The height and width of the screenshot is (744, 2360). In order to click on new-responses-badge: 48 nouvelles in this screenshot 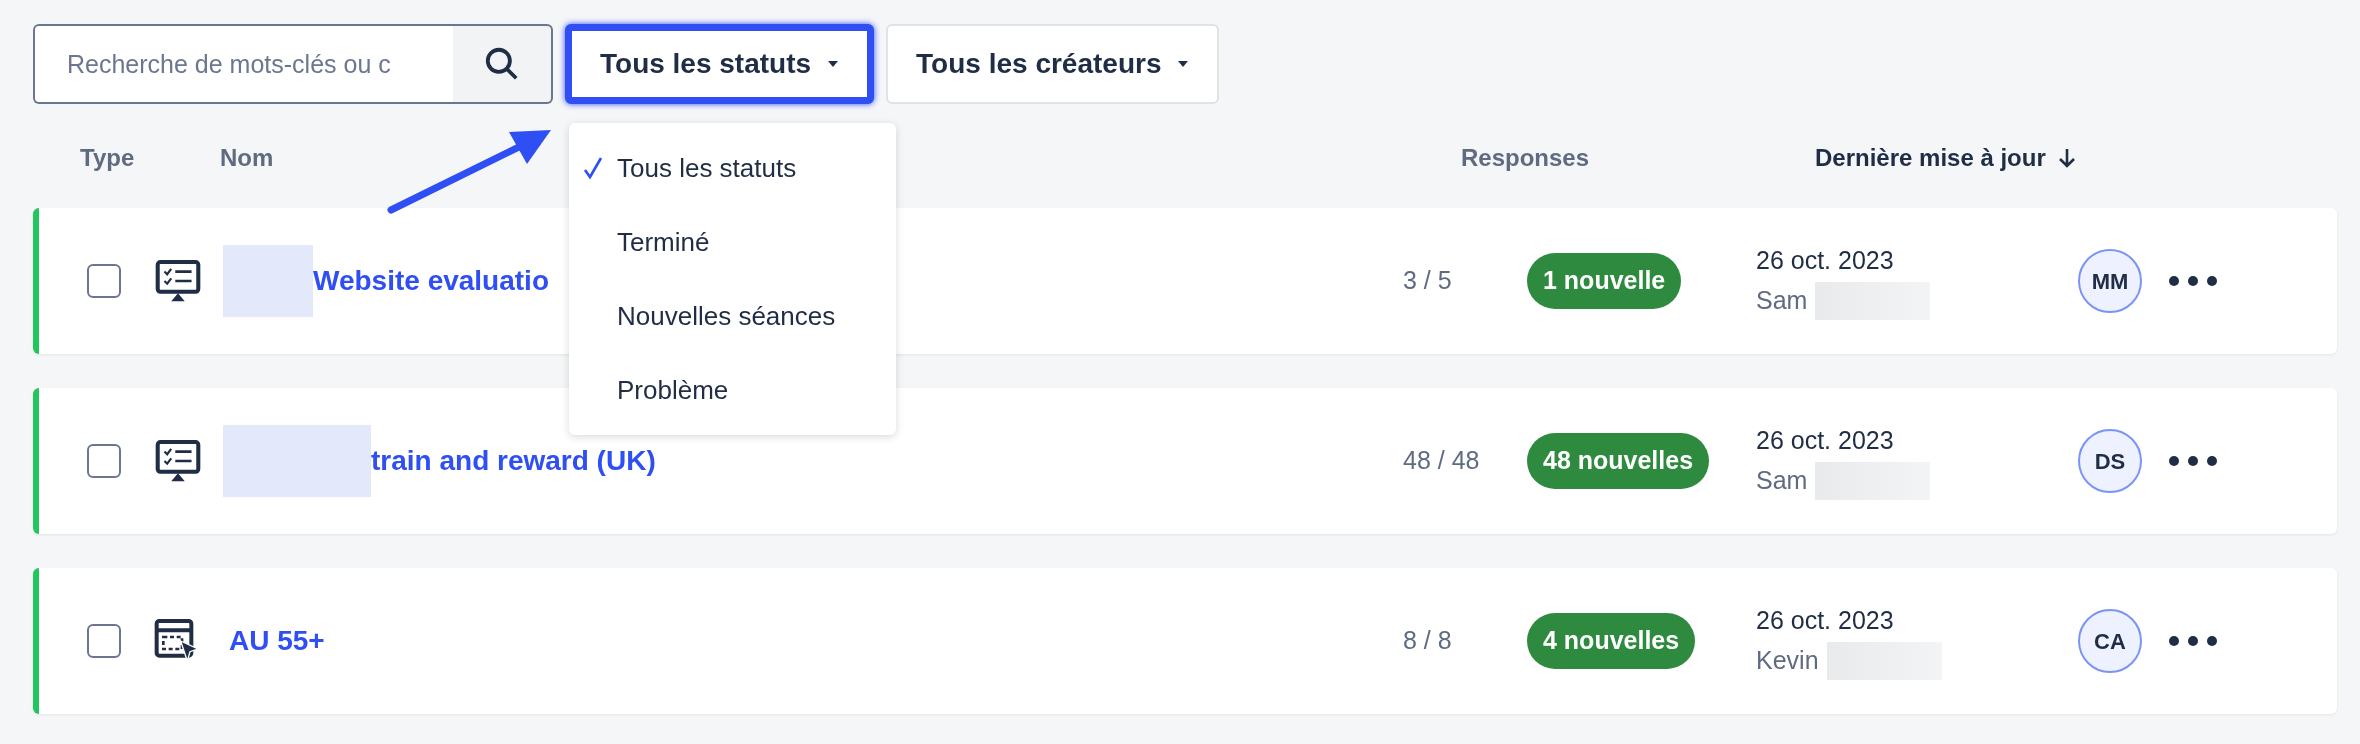, I will do `click(1618, 461)`.